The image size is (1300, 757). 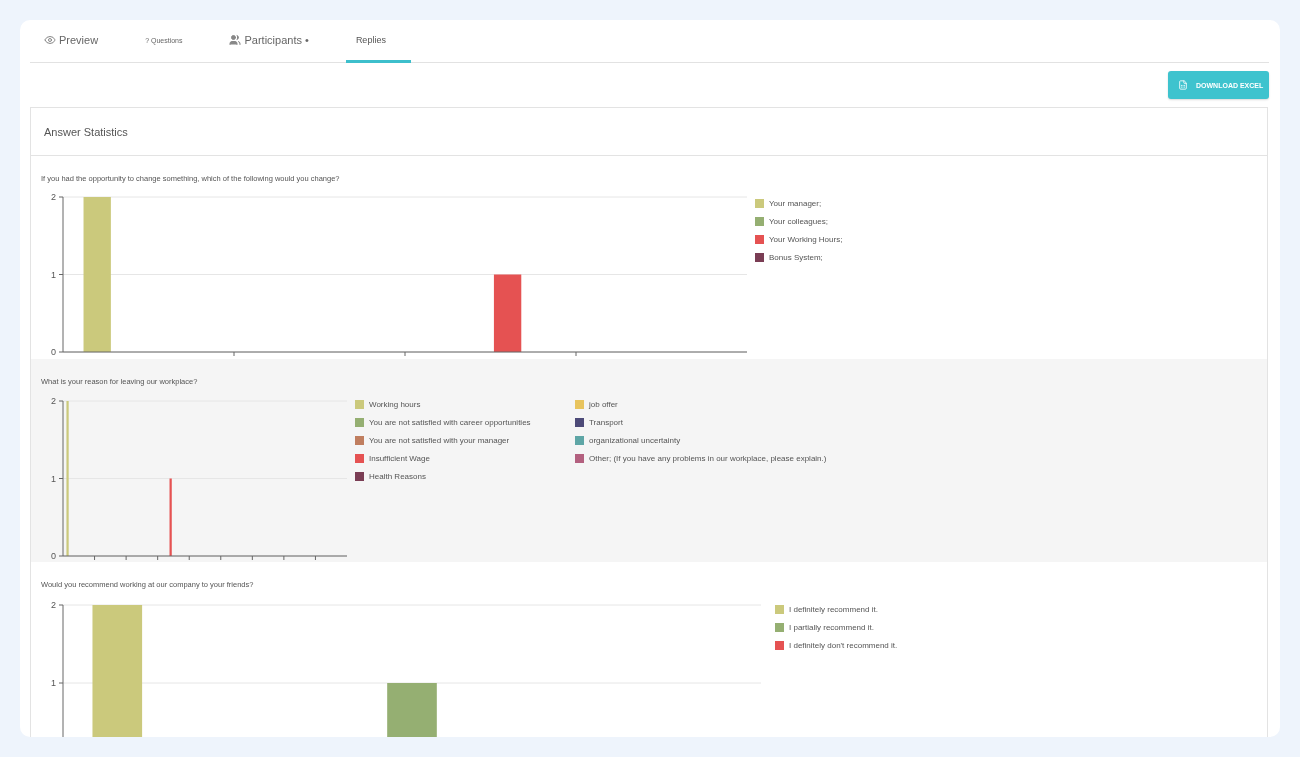 I want to click on panel-title: Answer Statistics, so click(x=86, y=131).